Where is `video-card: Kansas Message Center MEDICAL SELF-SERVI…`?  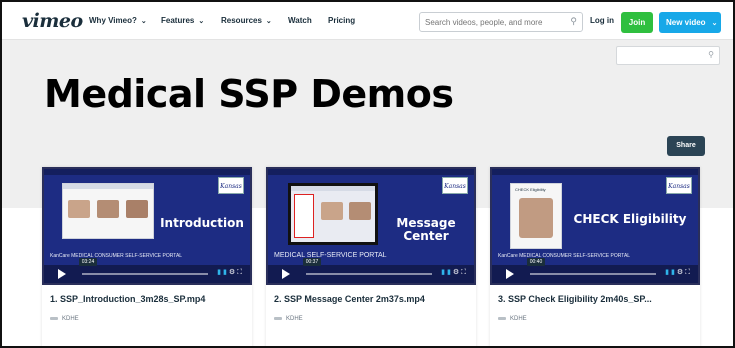
video-card: Kansas Message Center MEDICAL SELF-SERVI… is located at coordinates (371, 256).